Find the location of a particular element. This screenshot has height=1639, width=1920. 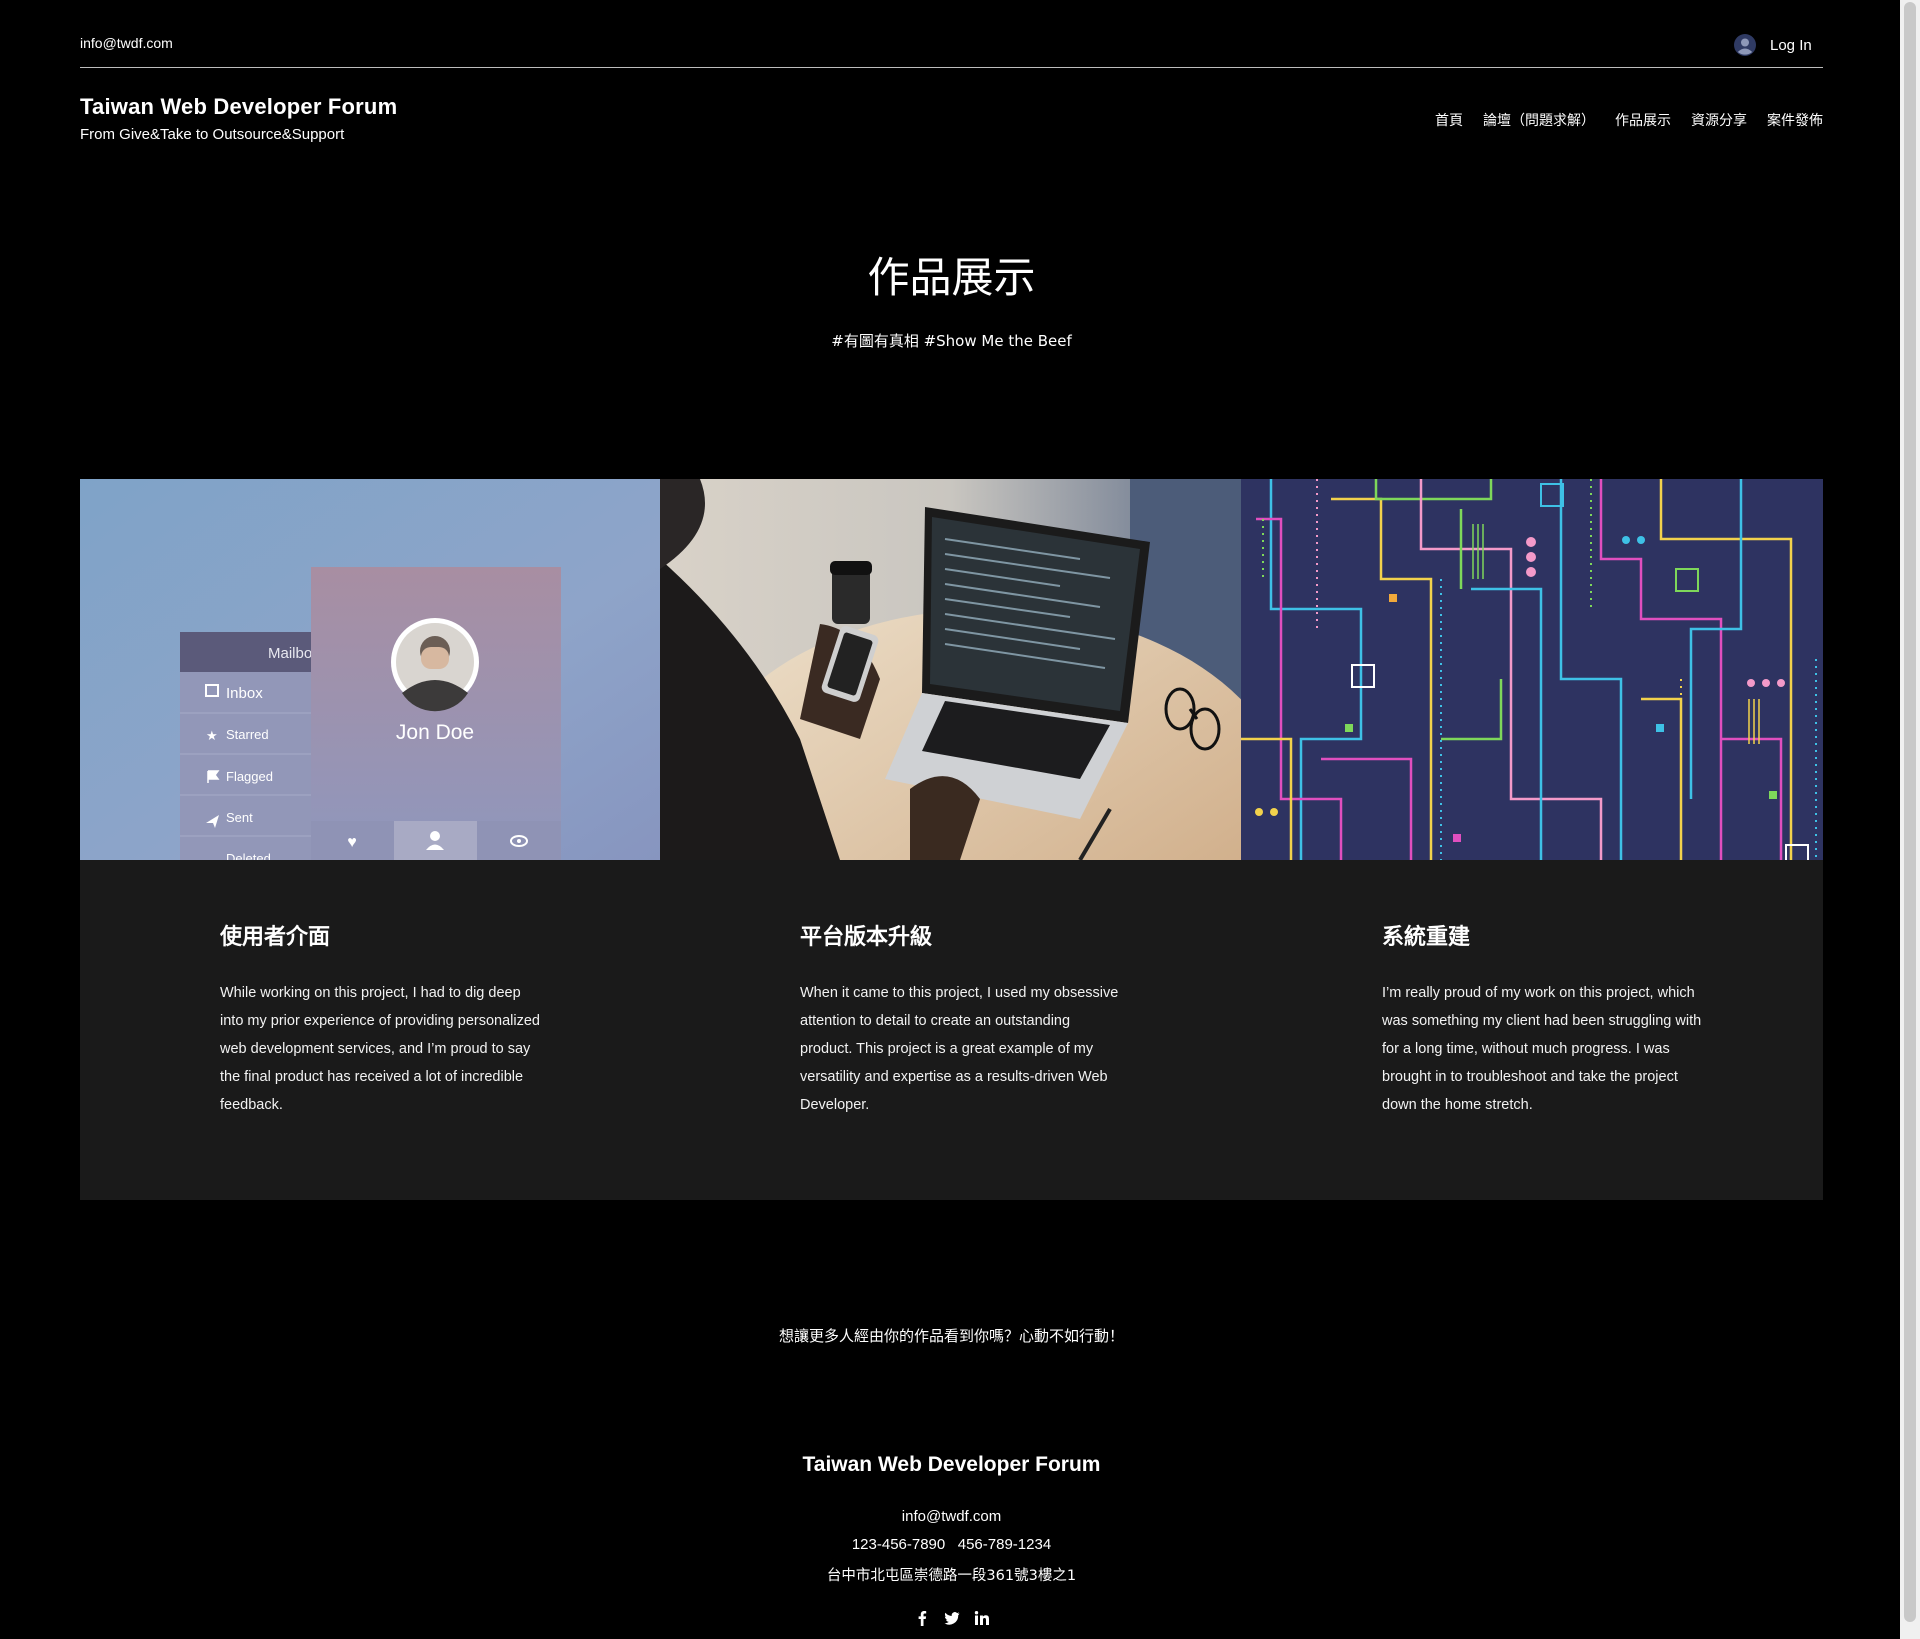

nav-item-home: 首頁 is located at coordinates (1449, 120).